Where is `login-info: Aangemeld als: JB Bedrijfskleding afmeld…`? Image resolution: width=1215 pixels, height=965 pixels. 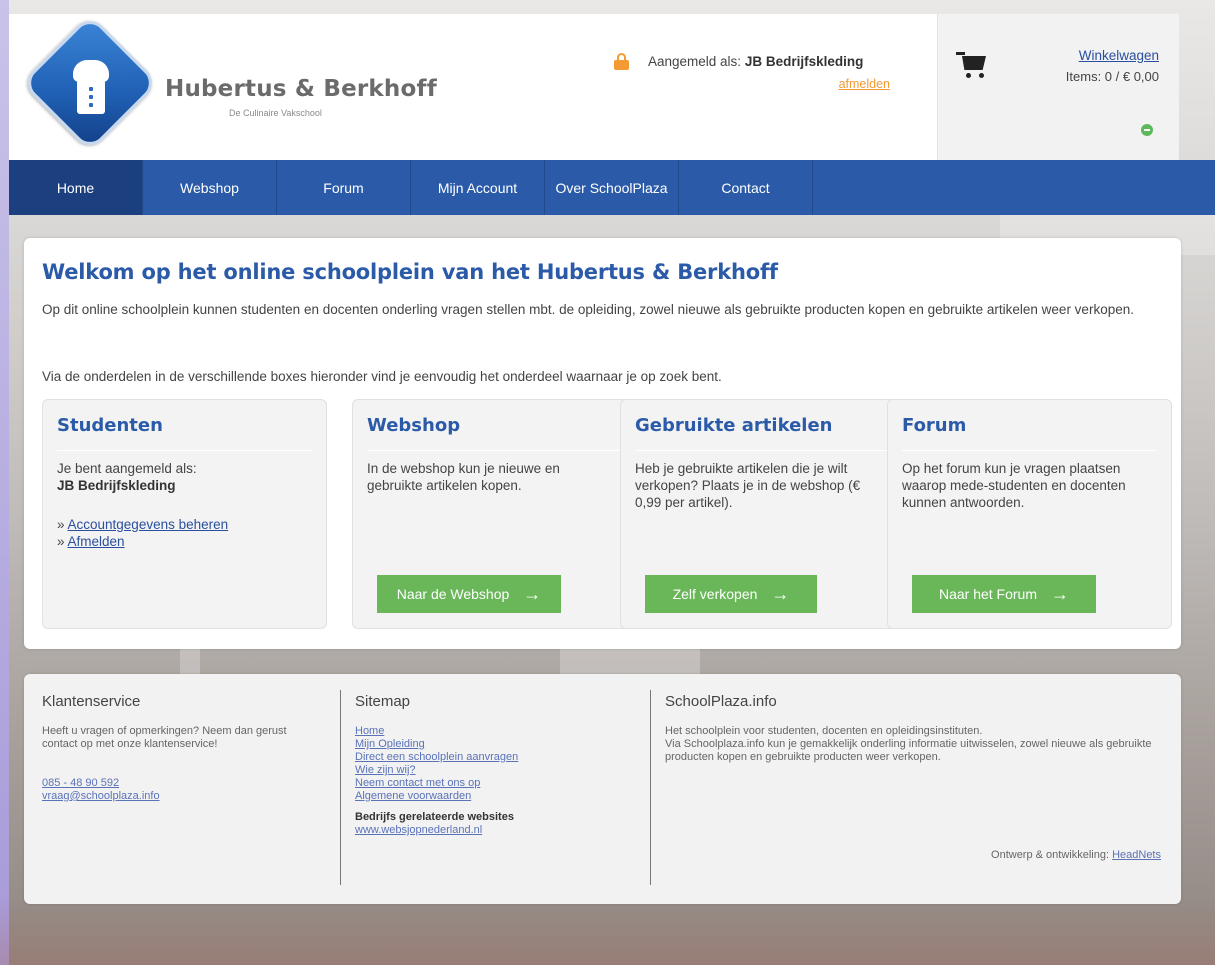
login-info: Aangemeld als: JB Bedrijfskleding afmeld… is located at coordinates (754, 76).